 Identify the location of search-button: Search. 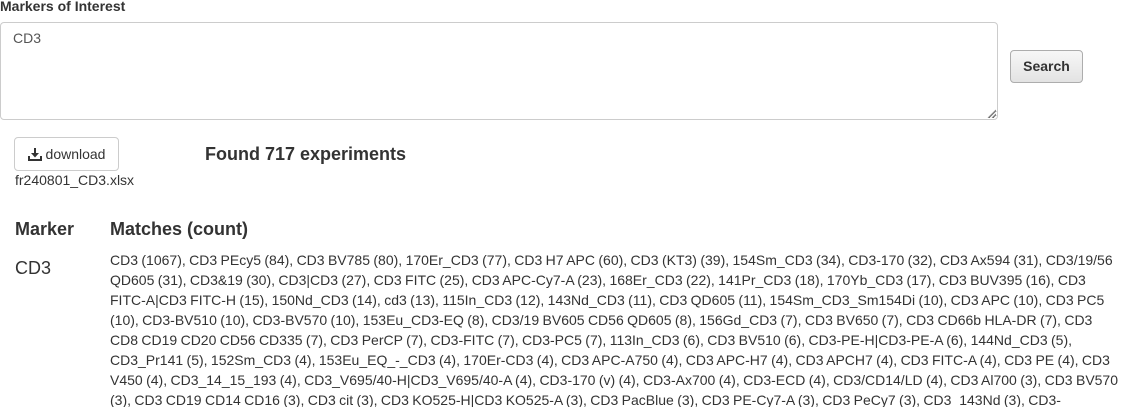
(1046, 66).